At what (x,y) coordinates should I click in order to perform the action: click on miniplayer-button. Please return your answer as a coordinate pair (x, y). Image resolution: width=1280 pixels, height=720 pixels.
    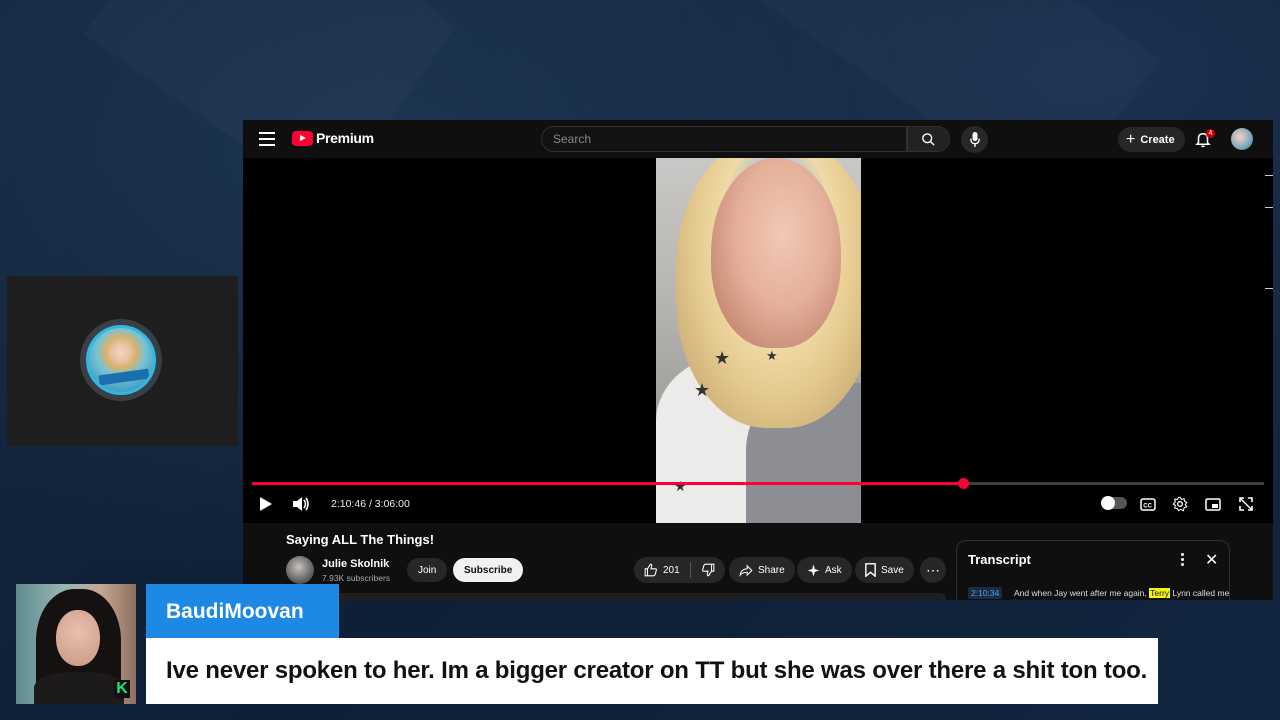
    Looking at the image, I should click on (1213, 504).